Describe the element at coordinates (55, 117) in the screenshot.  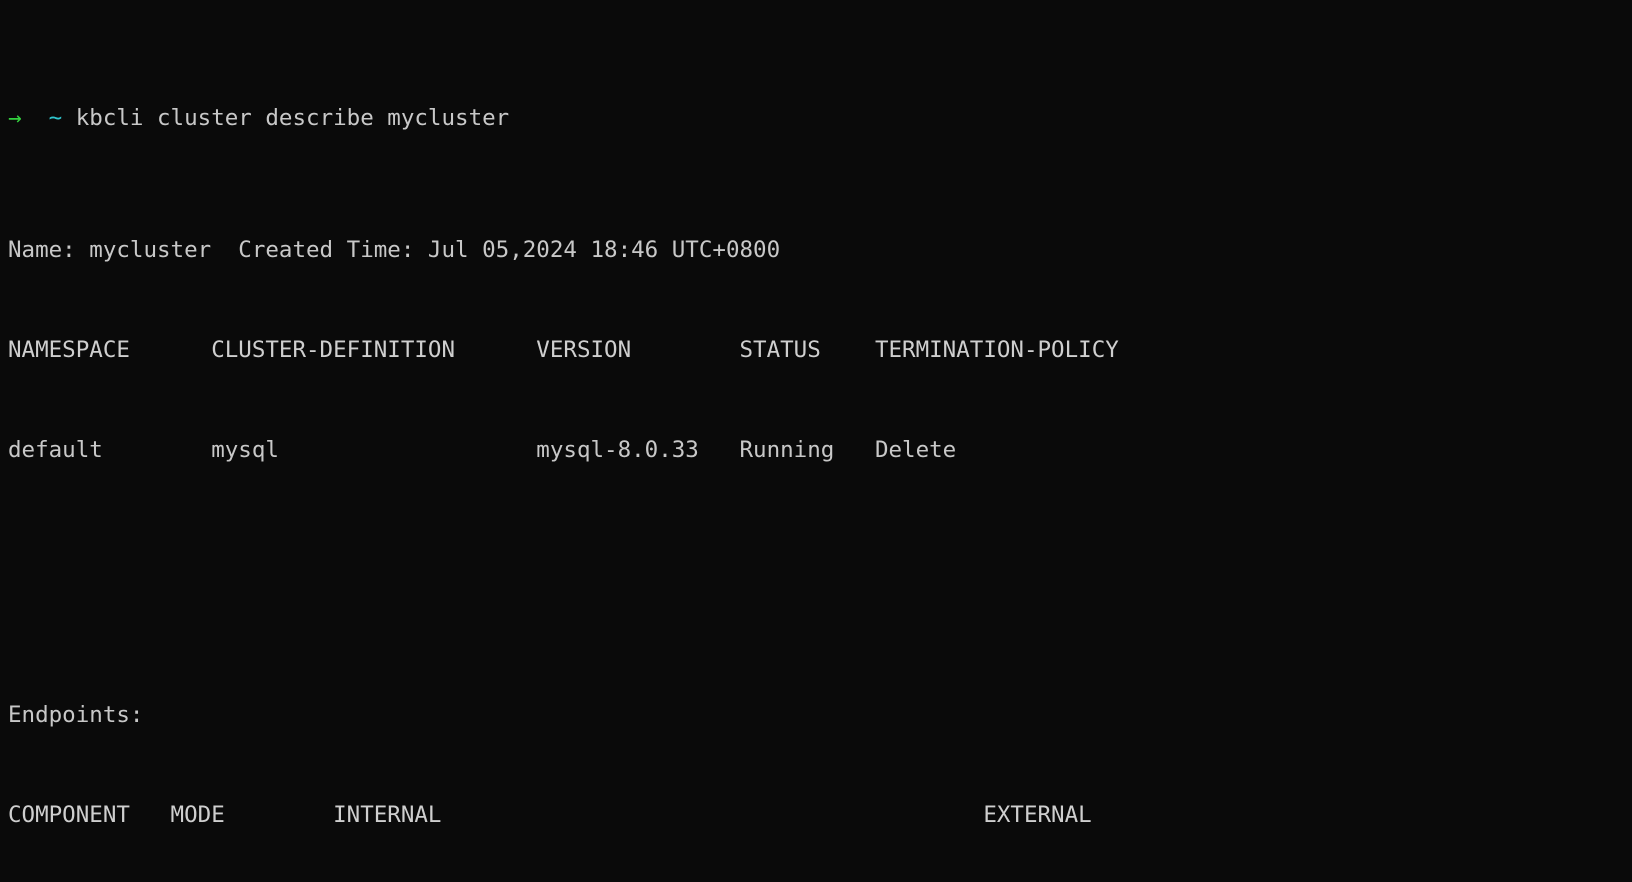
I see `prompt-path: ~` at that location.